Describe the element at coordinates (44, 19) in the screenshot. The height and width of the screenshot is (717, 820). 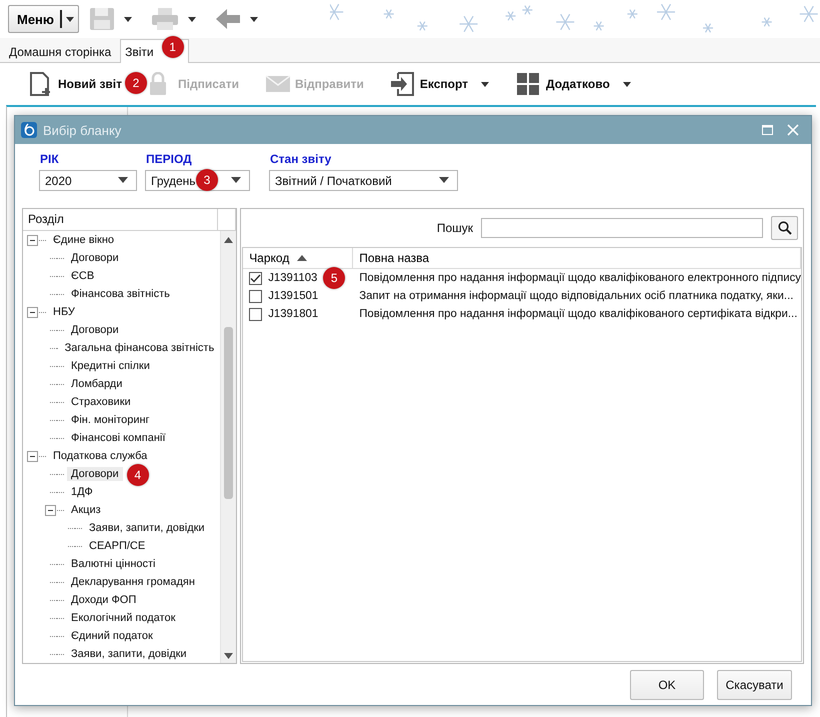
I see `menu-button: Меню` at that location.